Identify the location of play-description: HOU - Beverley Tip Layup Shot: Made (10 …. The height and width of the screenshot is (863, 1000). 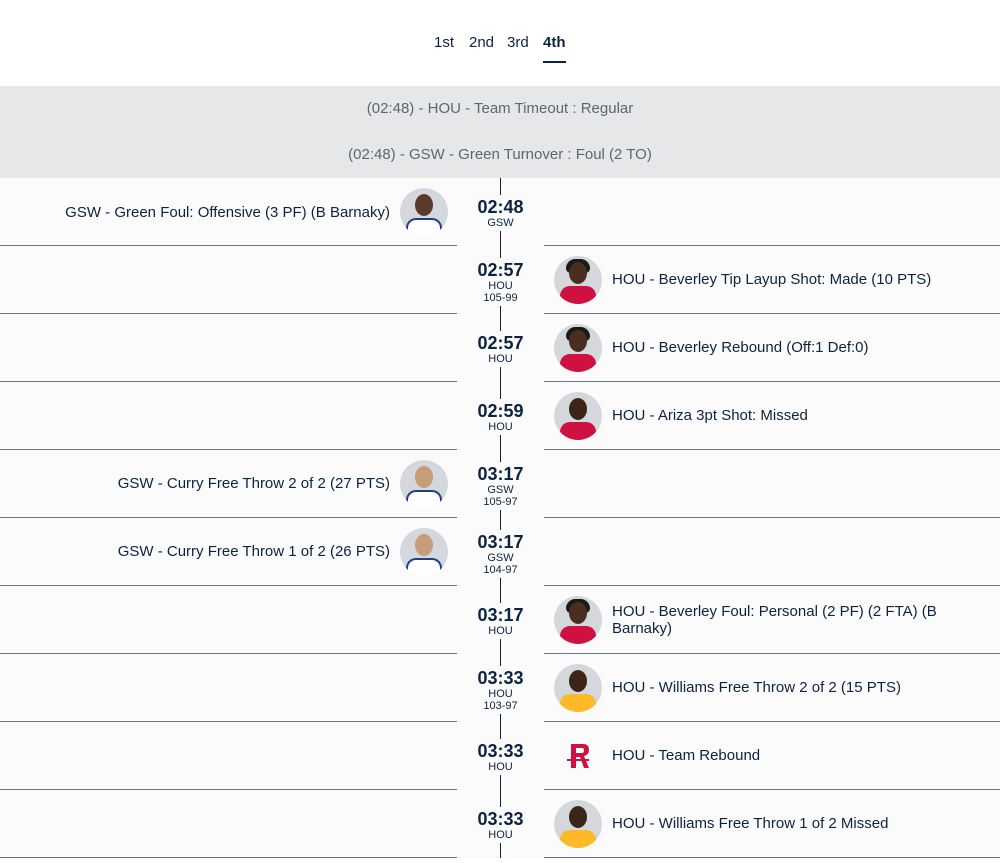
(772, 279).